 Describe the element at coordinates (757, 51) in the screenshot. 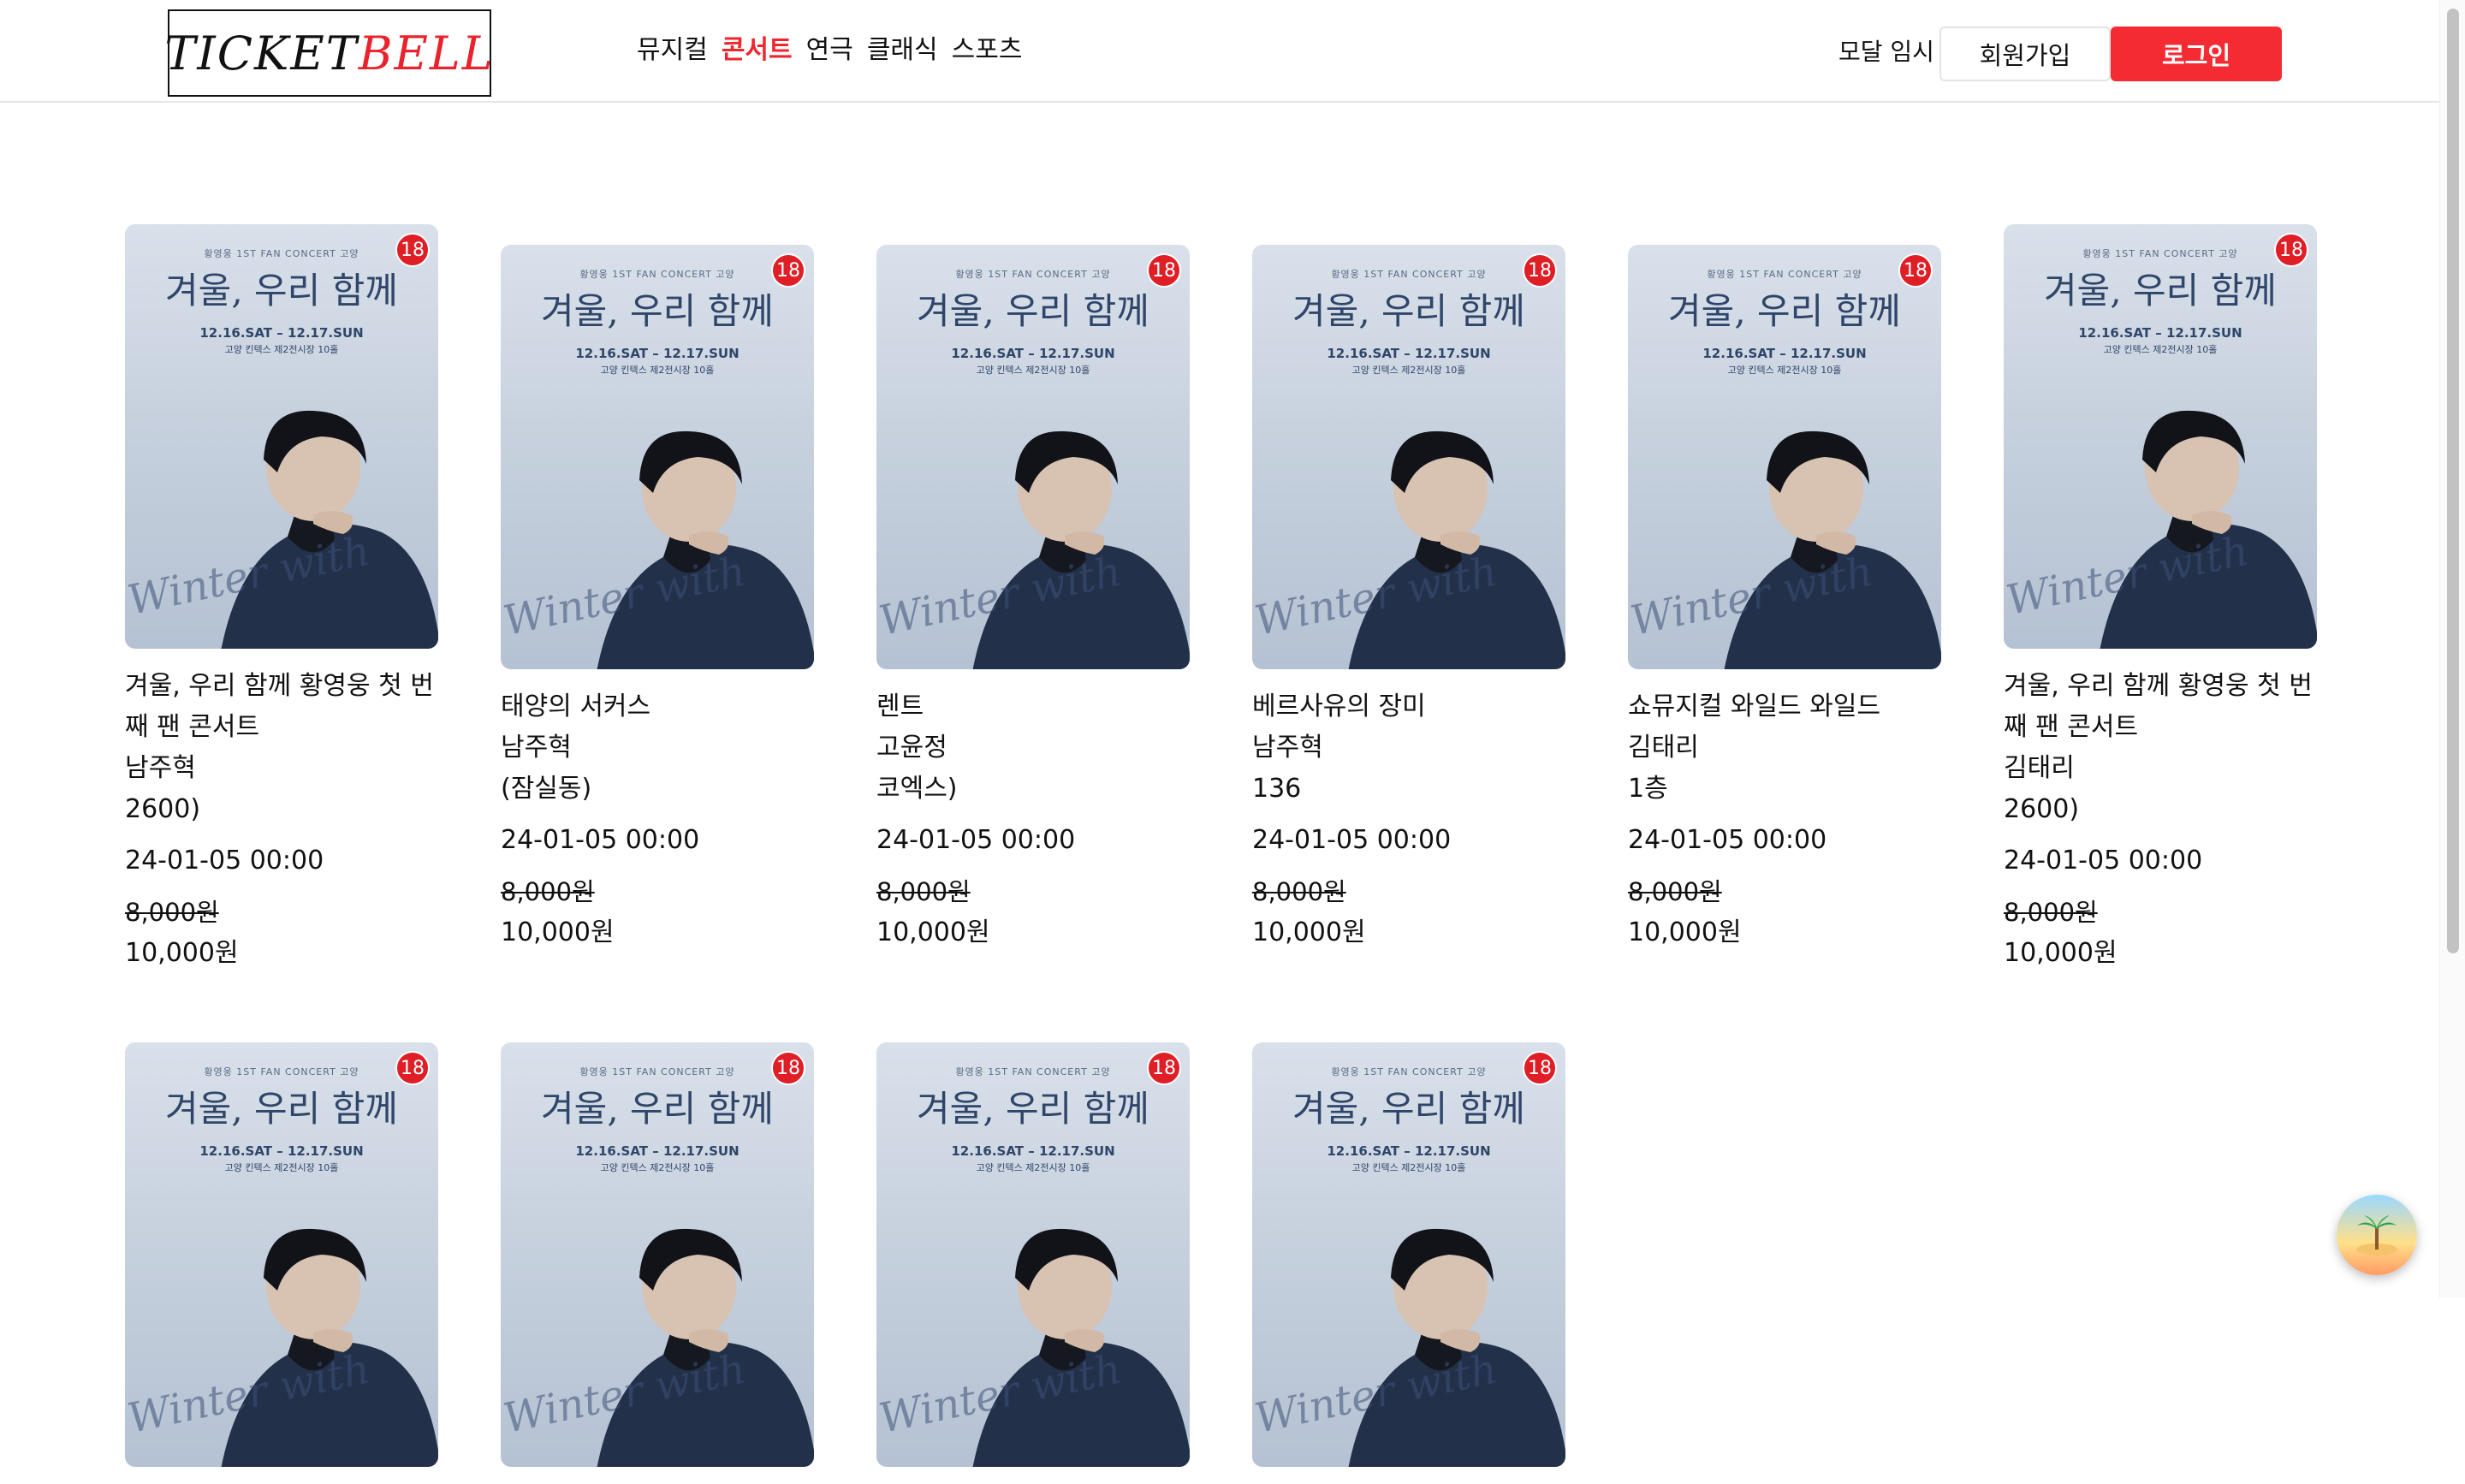

I see `nav-item-concert: 콘서트` at that location.